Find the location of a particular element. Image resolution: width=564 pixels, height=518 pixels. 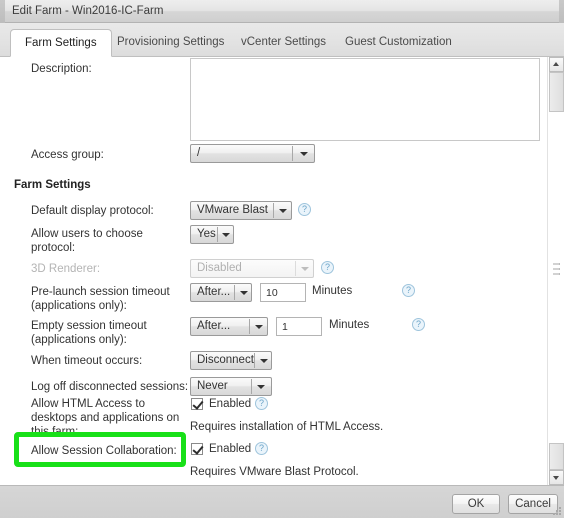

tab-provisioning-settings: Provisioning Settings is located at coordinates (170, 43).